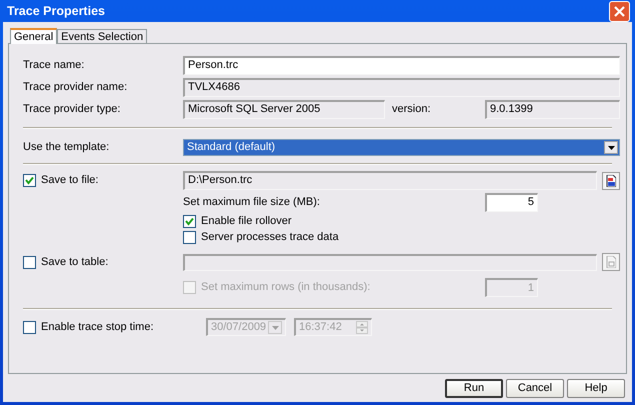  I want to click on field-label: Trace provider type:, so click(72, 109).